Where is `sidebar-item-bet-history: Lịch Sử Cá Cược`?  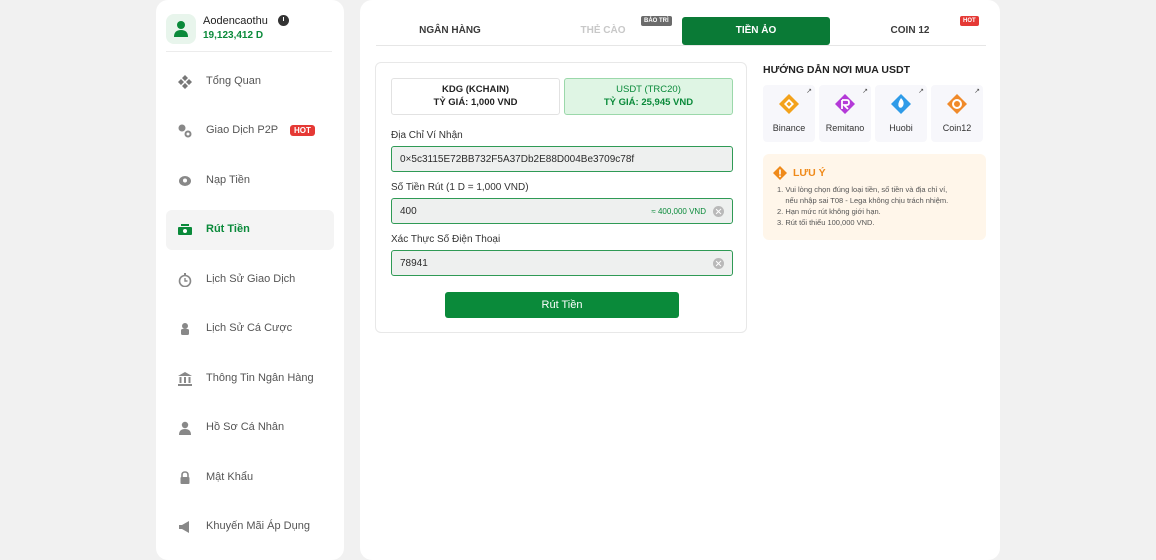 sidebar-item-bet-history: Lịch Sử Cá Cược is located at coordinates (250, 329).